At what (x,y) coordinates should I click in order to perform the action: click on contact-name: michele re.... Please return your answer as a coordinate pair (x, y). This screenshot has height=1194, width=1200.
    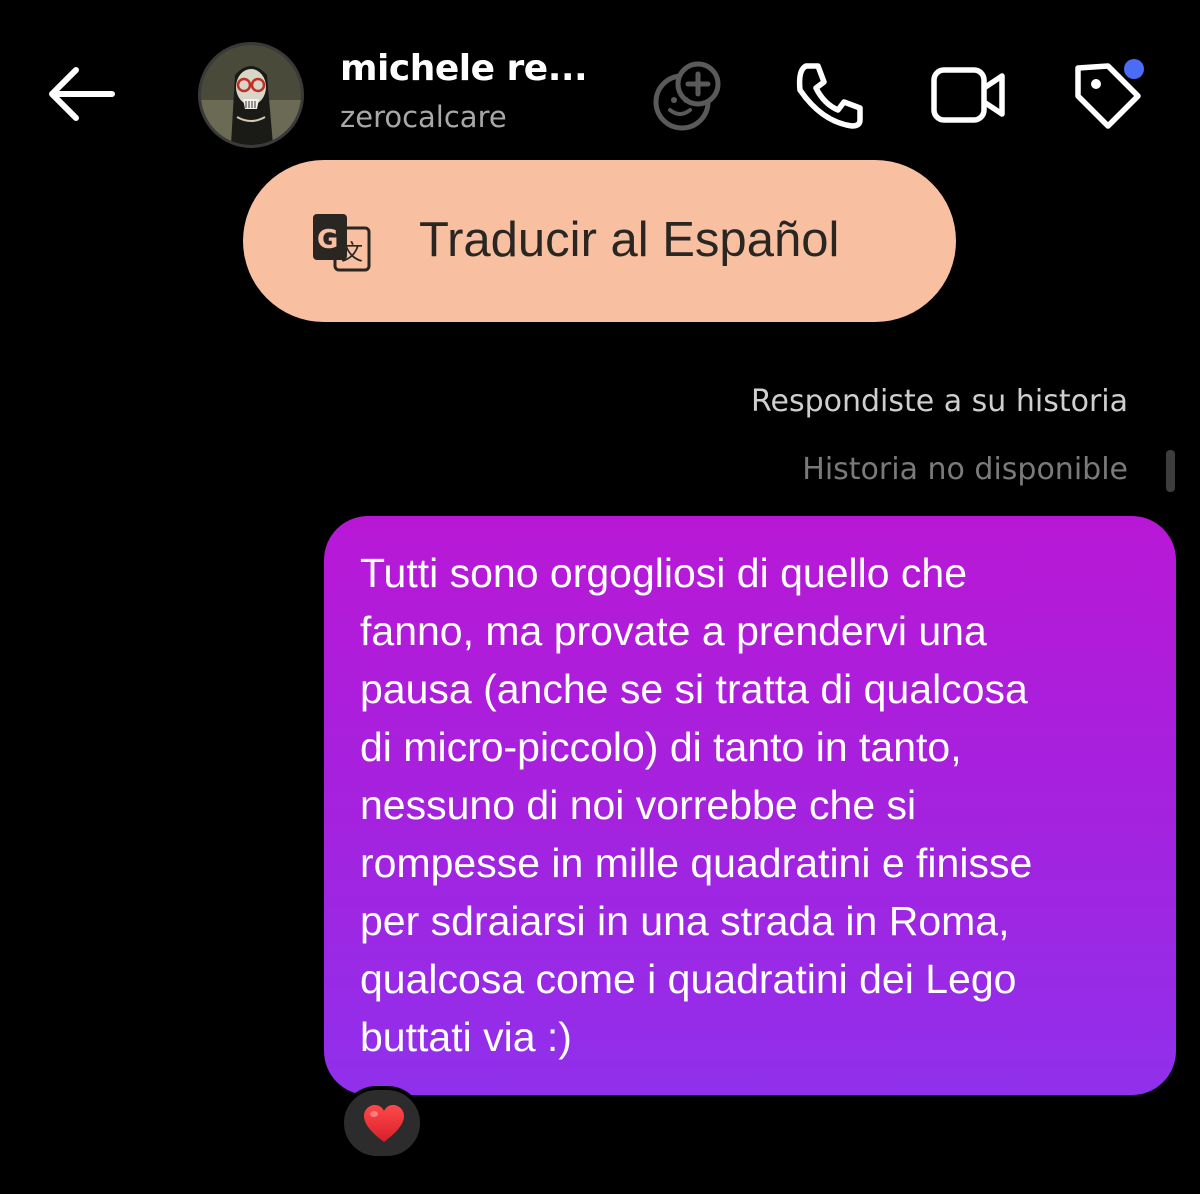
    Looking at the image, I should click on (464, 68).